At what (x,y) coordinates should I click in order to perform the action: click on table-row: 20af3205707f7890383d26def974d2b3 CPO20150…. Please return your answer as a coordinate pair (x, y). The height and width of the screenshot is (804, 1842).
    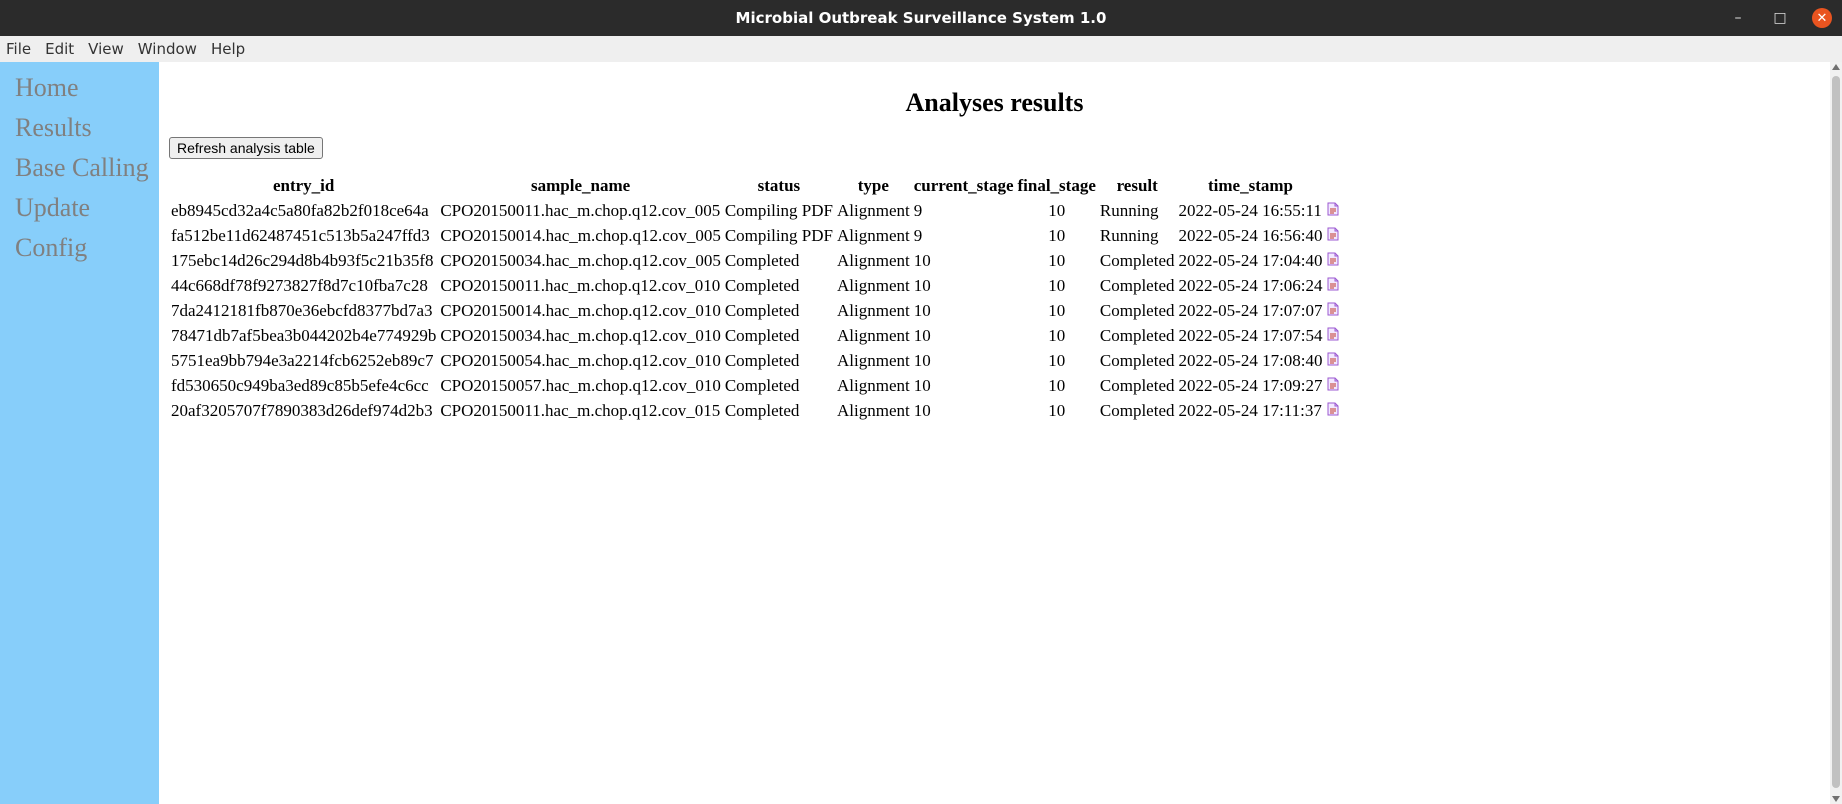
    Looking at the image, I should click on (755, 410).